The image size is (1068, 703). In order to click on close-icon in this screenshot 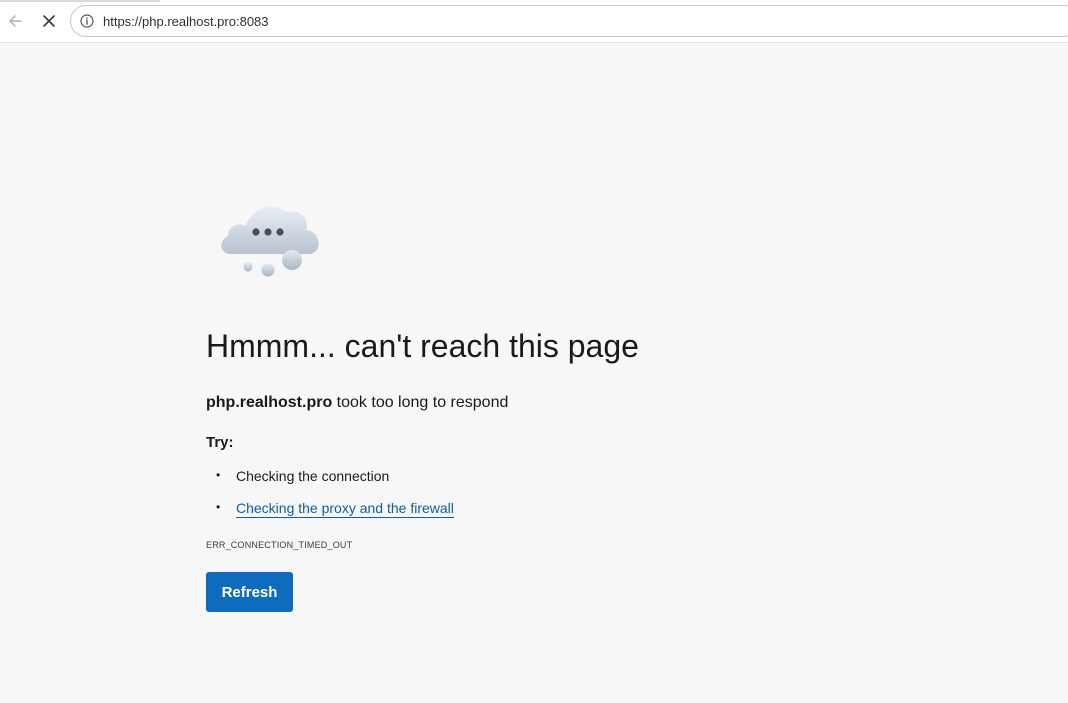, I will do `click(49, 21)`.